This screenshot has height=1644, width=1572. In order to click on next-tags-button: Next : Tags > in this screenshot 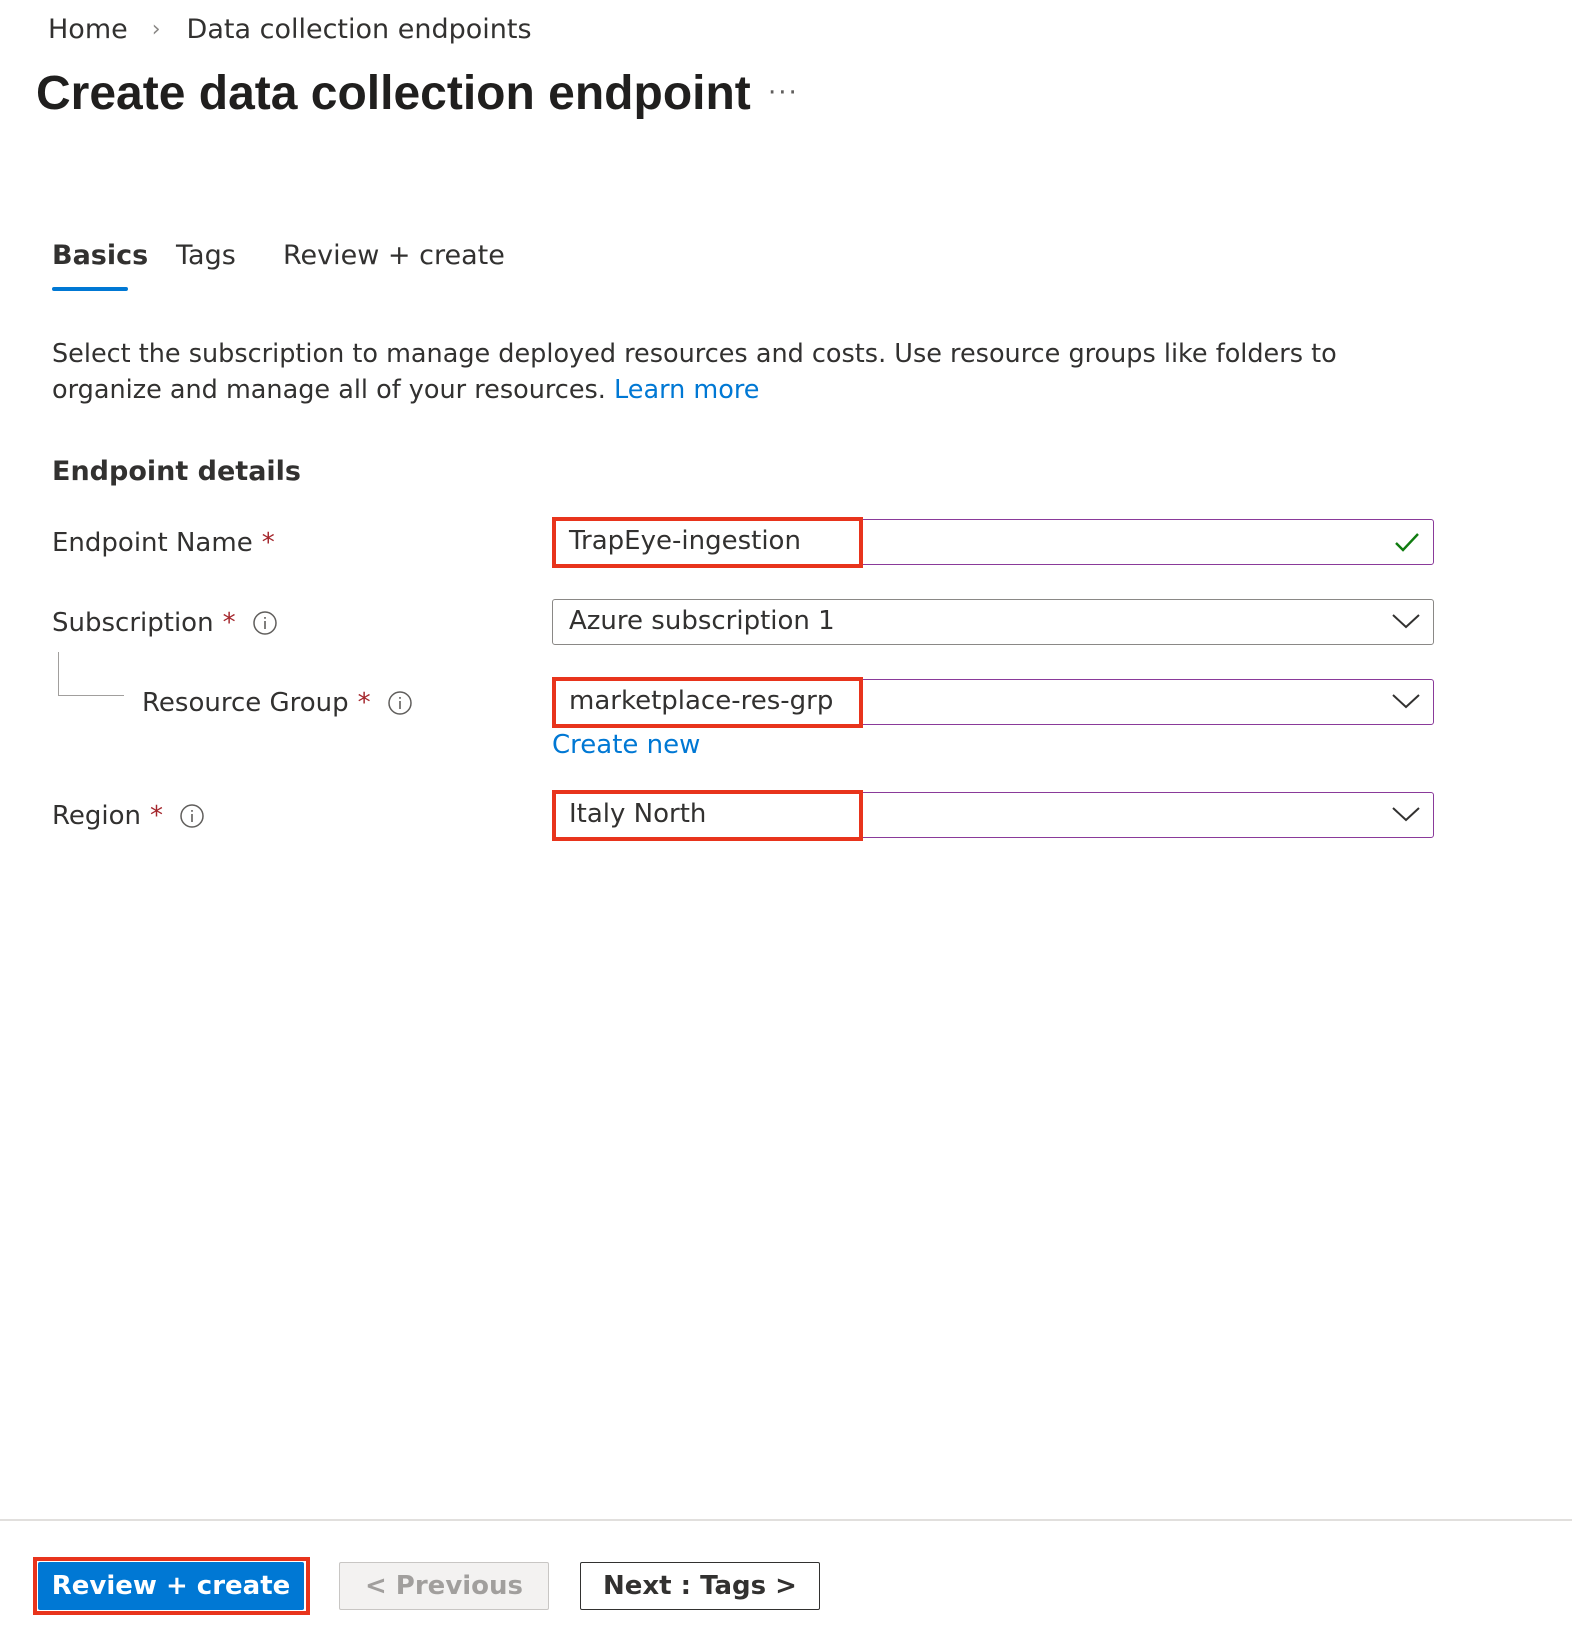, I will do `click(700, 1586)`.